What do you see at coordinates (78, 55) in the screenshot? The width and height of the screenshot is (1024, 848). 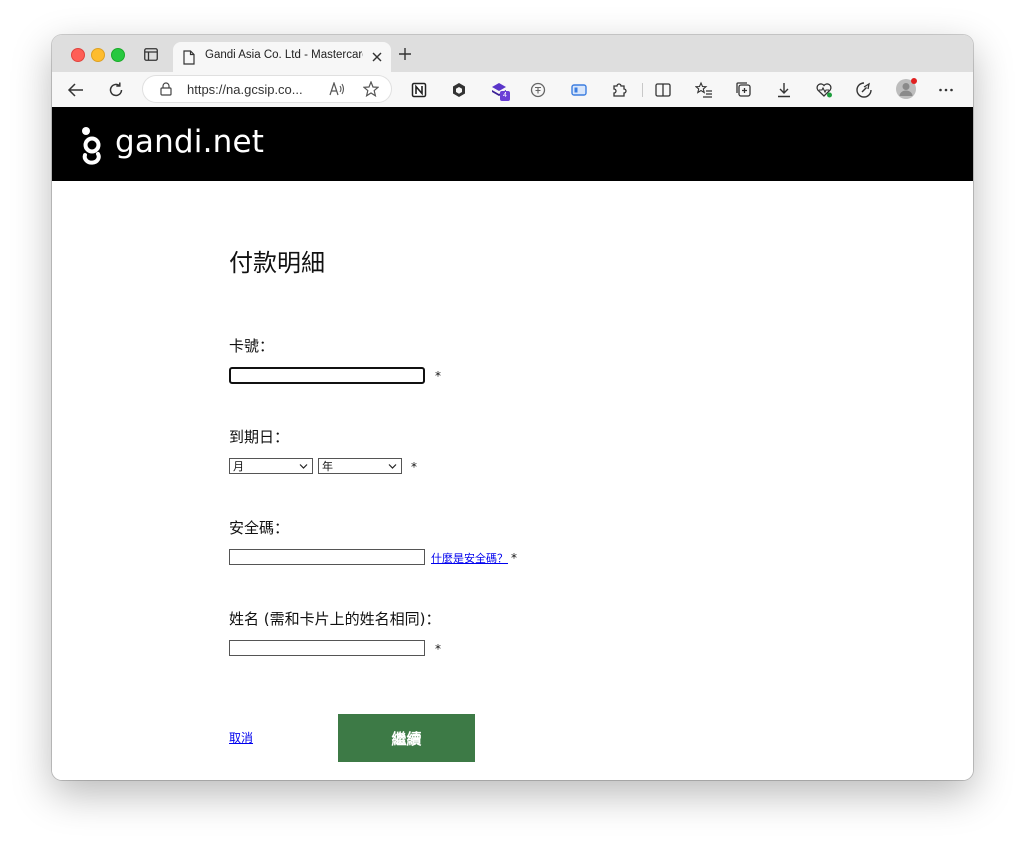 I see `window-close-button` at bounding box center [78, 55].